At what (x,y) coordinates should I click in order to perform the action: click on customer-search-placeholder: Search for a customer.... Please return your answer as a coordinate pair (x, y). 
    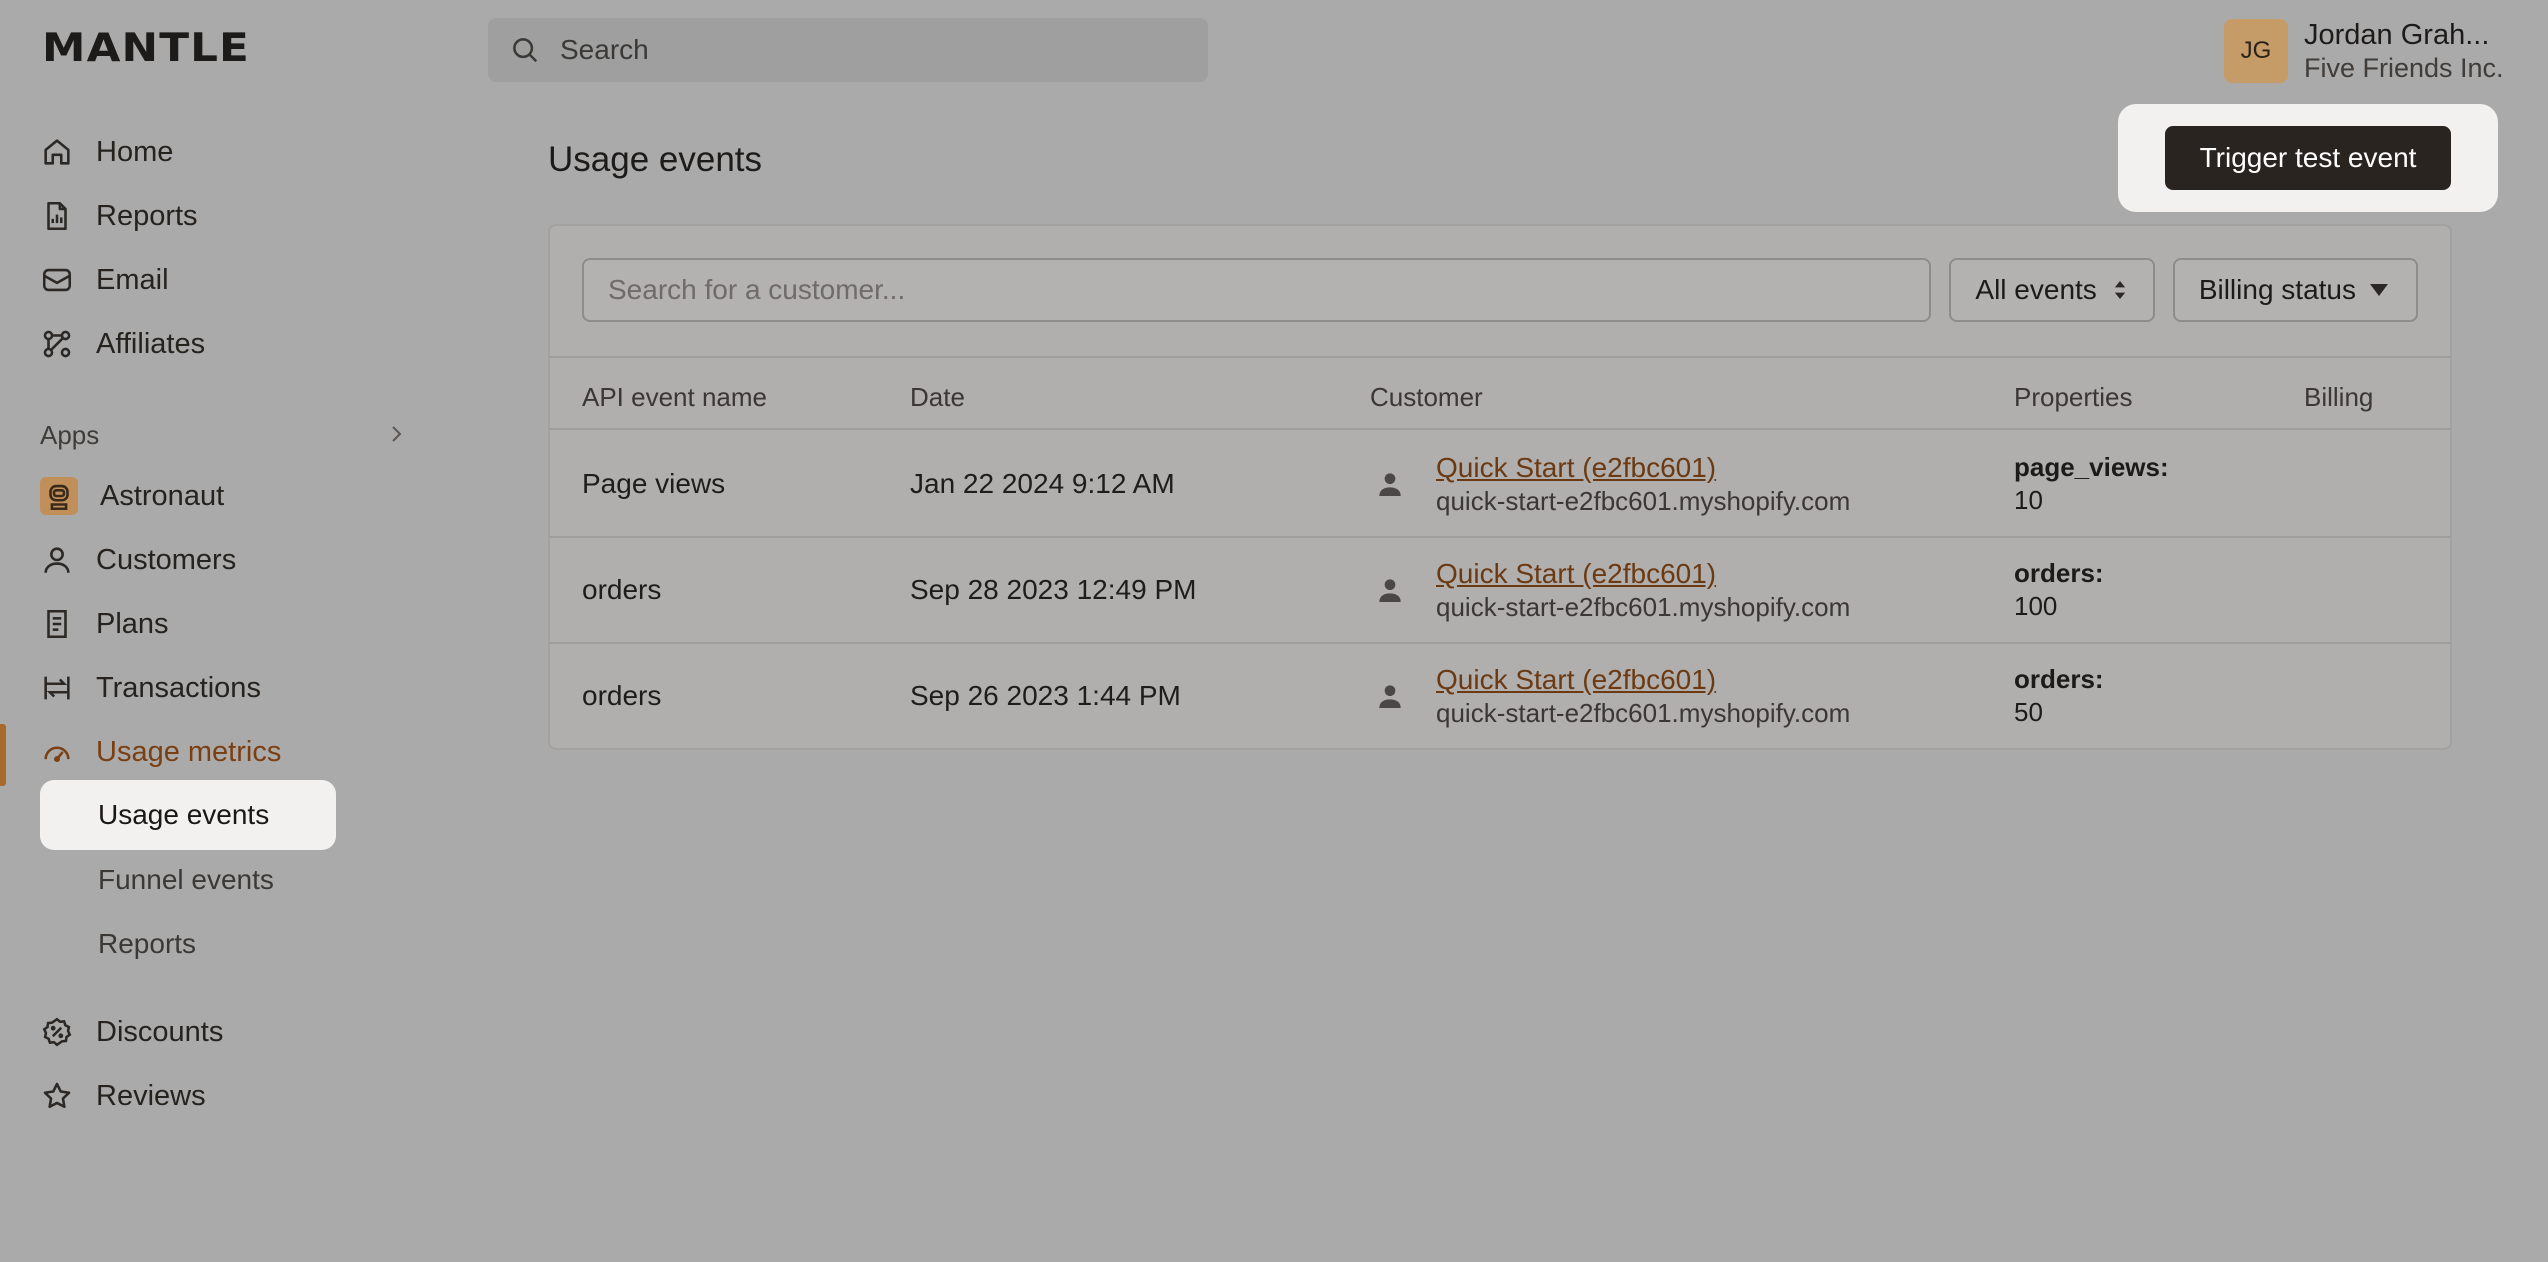
    Looking at the image, I should click on (757, 289).